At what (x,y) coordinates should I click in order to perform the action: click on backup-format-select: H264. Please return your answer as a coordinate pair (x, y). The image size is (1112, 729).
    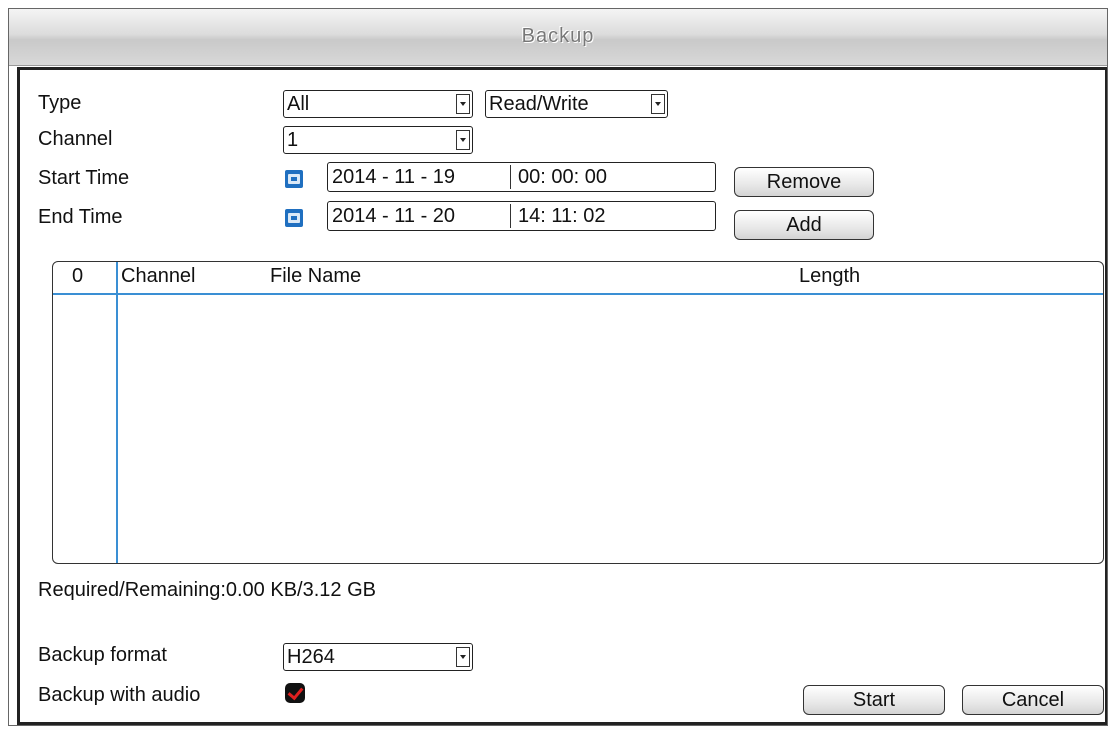
    Looking at the image, I should click on (378, 657).